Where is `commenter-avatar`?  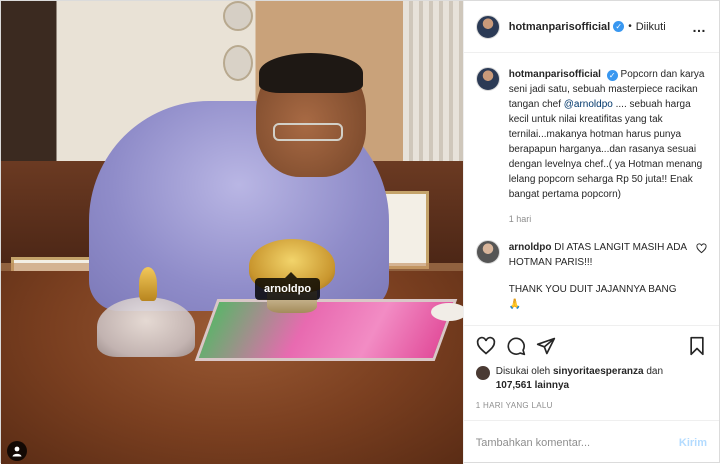 commenter-avatar is located at coordinates (487, 252).